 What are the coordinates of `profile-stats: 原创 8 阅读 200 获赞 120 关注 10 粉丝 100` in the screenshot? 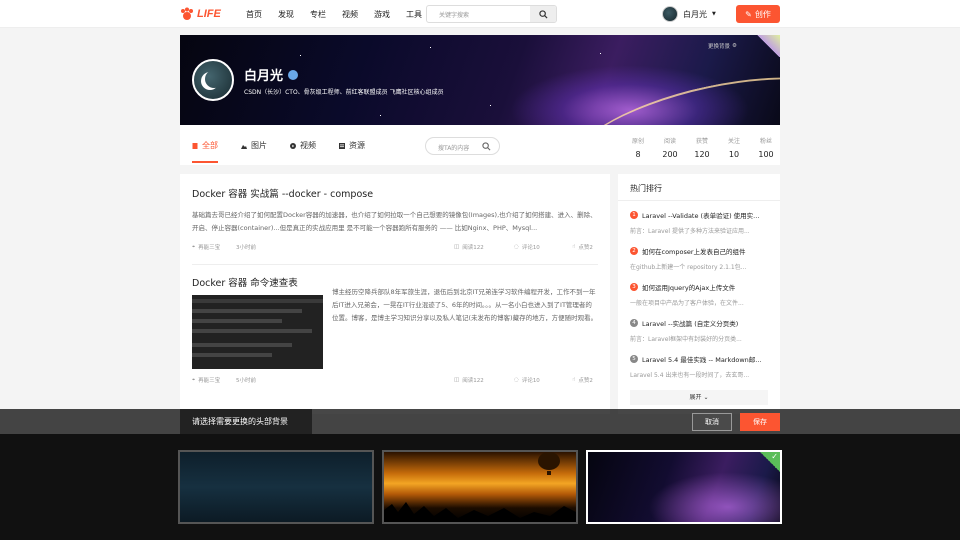 It's located at (702, 147).